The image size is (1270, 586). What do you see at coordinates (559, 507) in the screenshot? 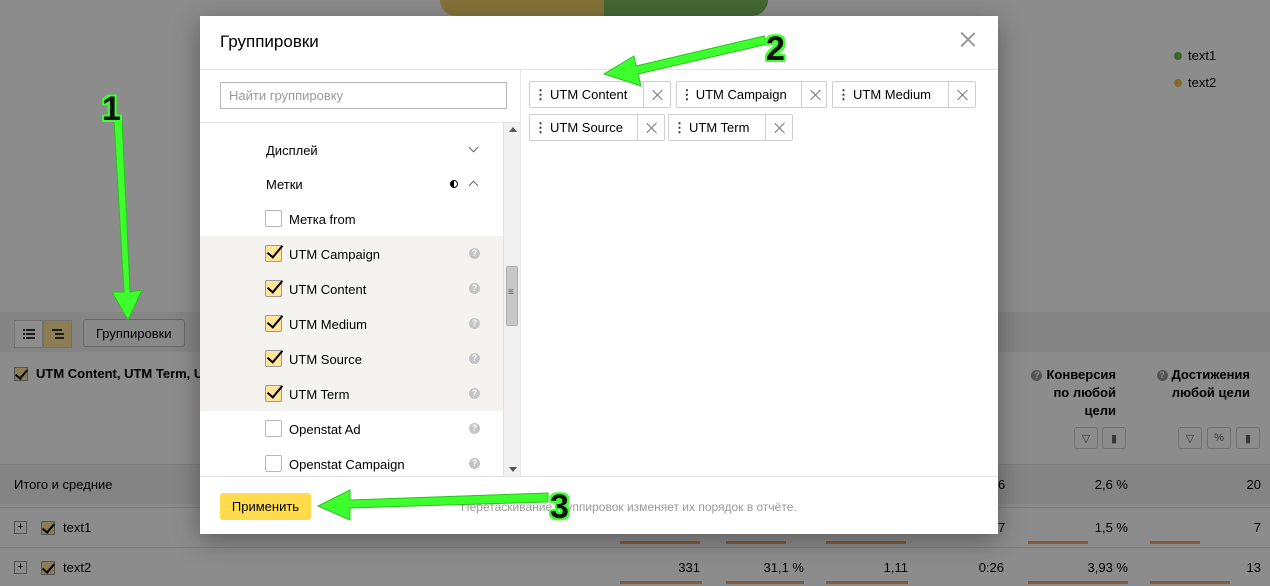
I see `annotation-number-3: 3` at bounding box center [559, 507].